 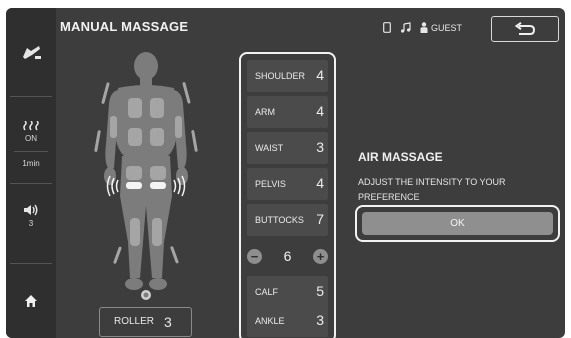 I want to click on roller-control: ROLLER 3, so click(x=145, y=322).